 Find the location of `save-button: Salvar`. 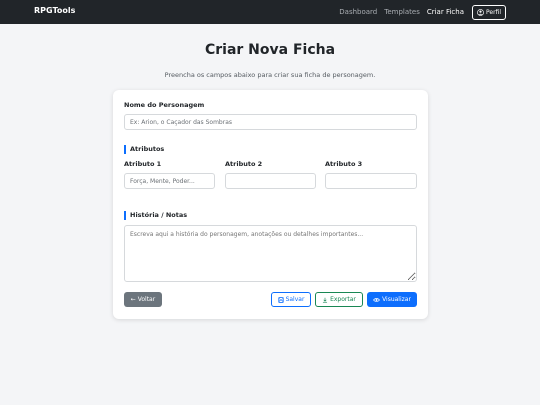

save-button: Salvar is located at coordinates (291, 299).